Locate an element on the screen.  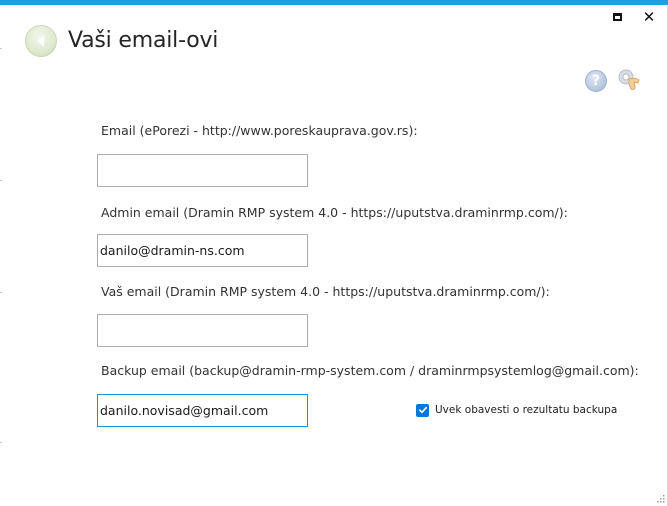
window-controls: ✕ is located at coordinates (633, 16).